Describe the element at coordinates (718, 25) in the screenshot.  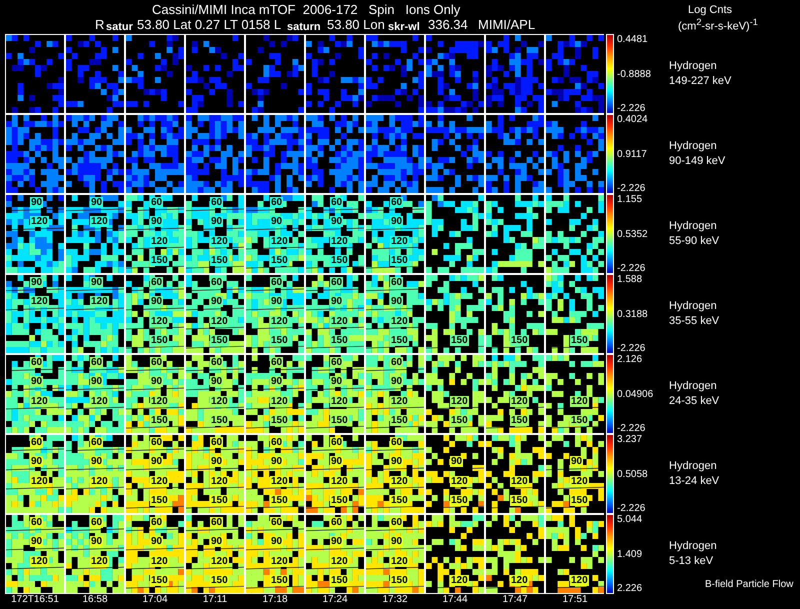
I see `units-formula: (cm$^{2}$-sr-s-keV)$^{-1}$` at that location.